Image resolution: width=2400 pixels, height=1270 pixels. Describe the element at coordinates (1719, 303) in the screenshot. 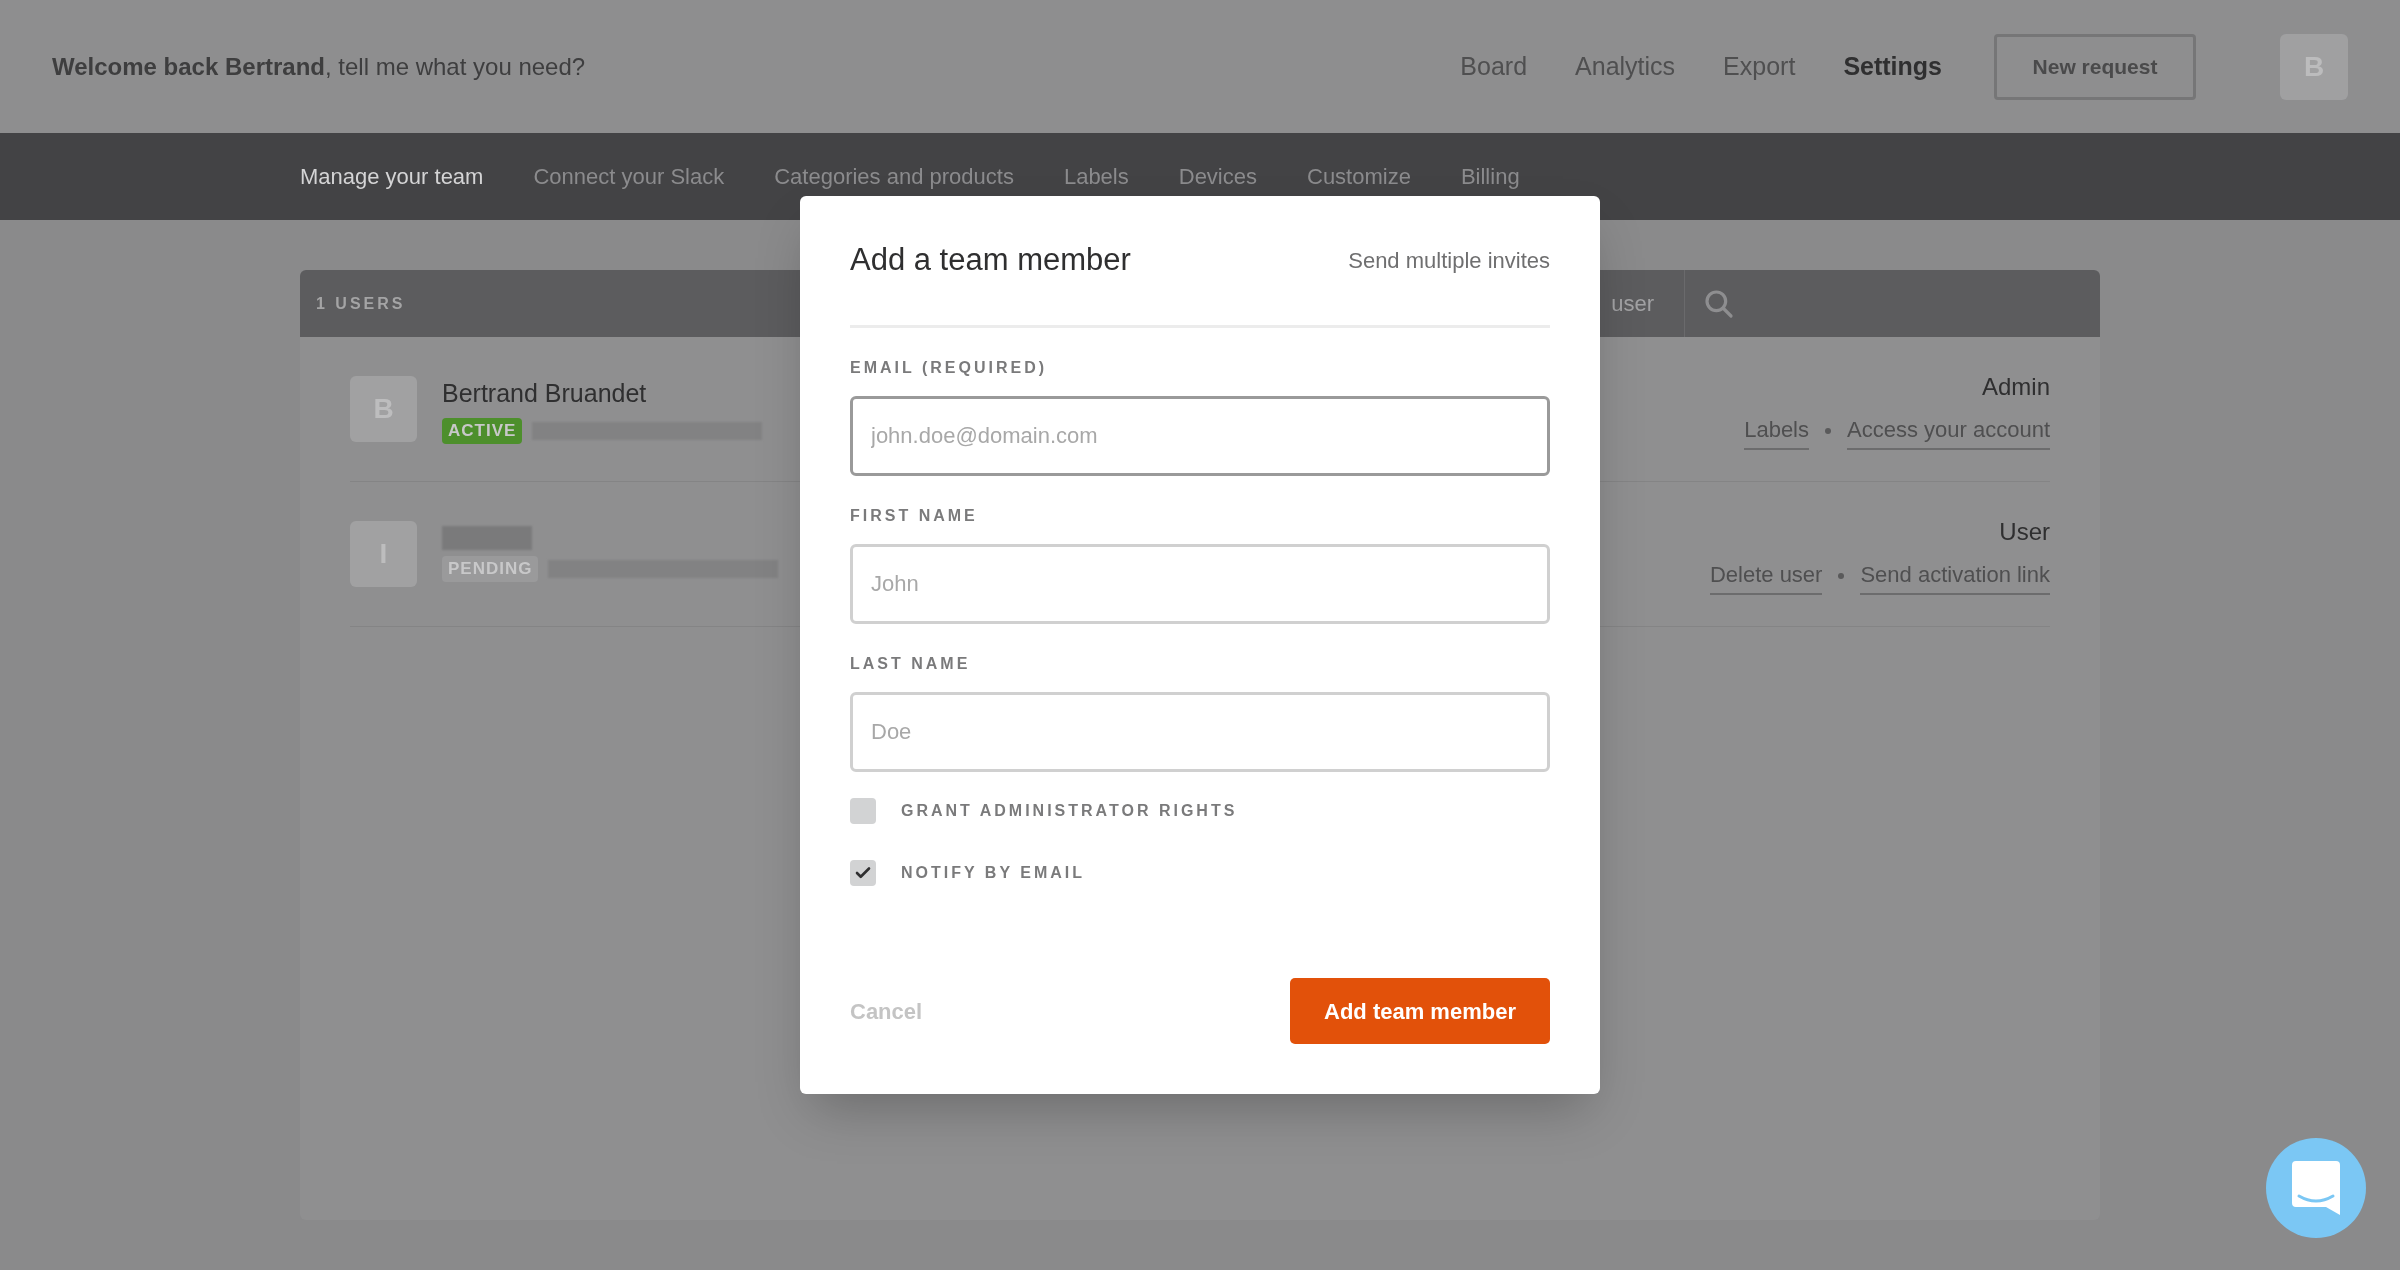

I see `search-icon` at that location.